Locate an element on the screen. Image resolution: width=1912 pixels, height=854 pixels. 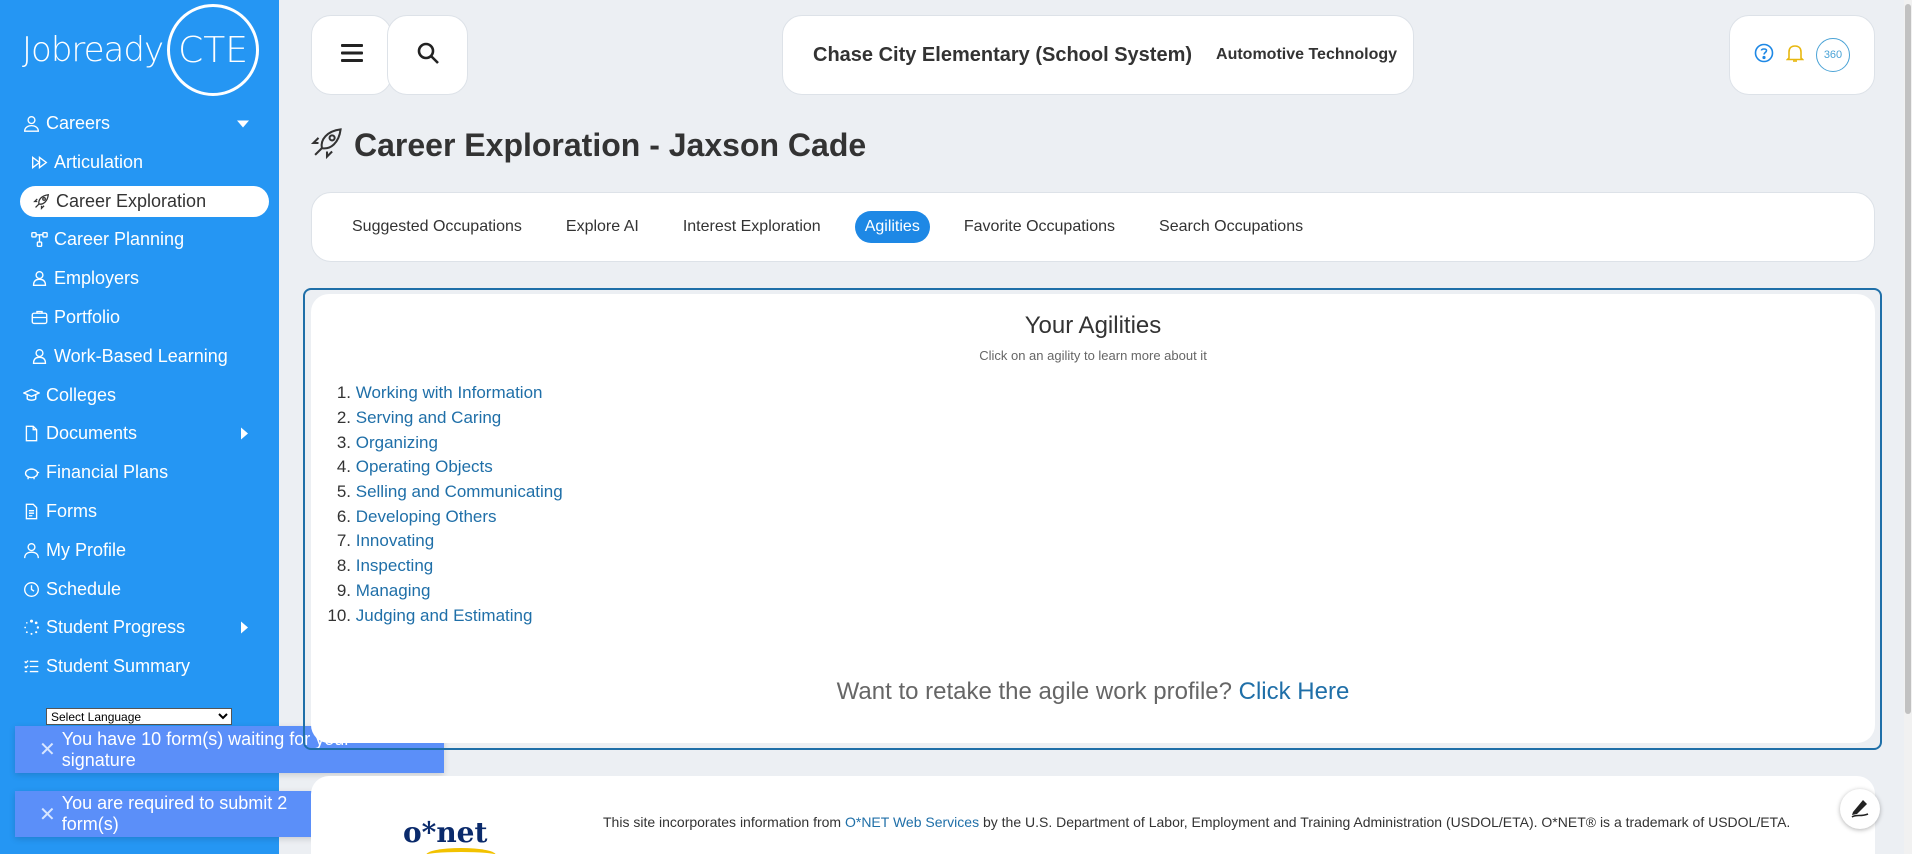
scrollbar-thumb is located at coordinates (1908, 359).